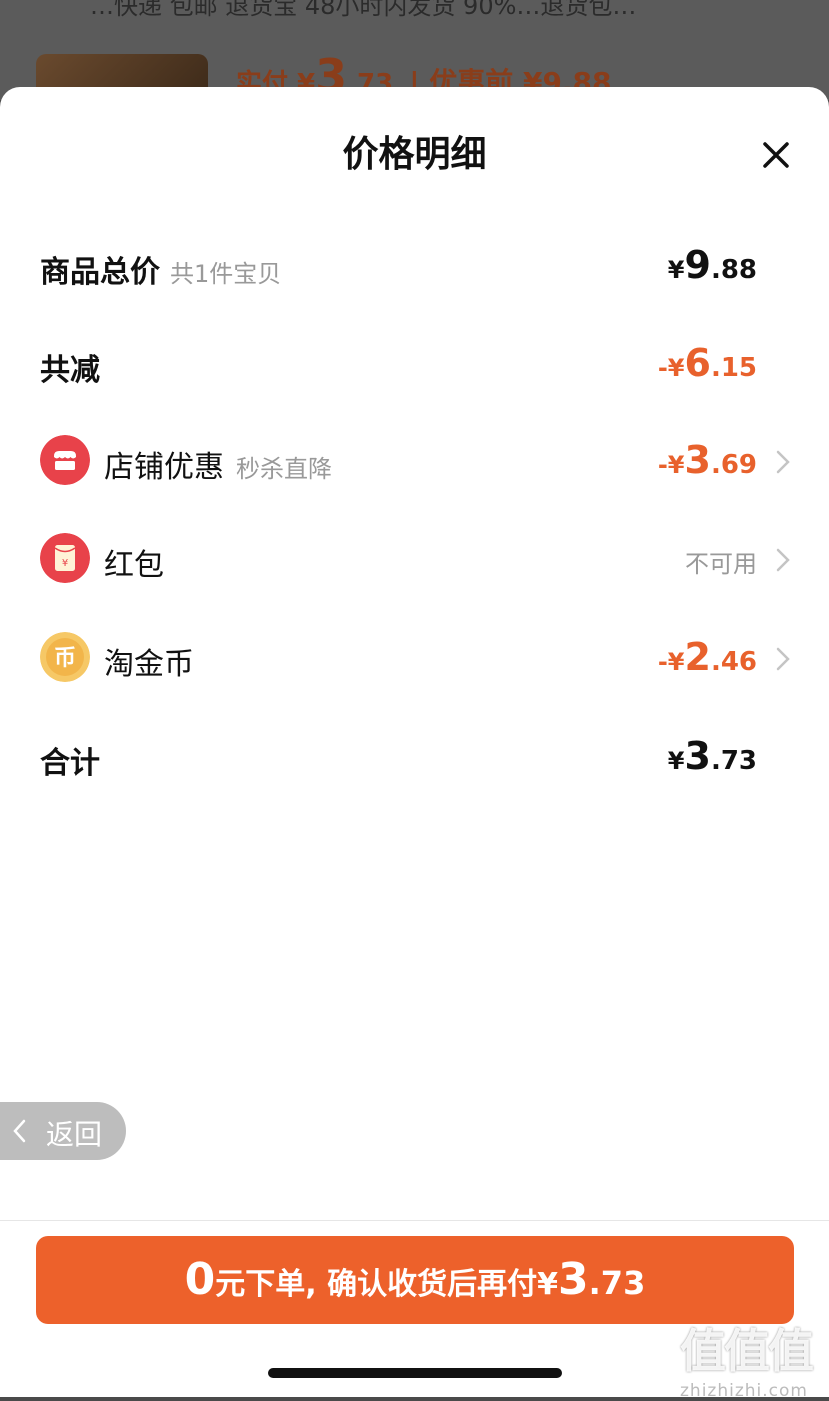 Image resolution: width=829 pixels, height=1401 pixels. Describe the element at coordinates (70, 763) in the screenshot. I see `row-label: 合计` at that location.